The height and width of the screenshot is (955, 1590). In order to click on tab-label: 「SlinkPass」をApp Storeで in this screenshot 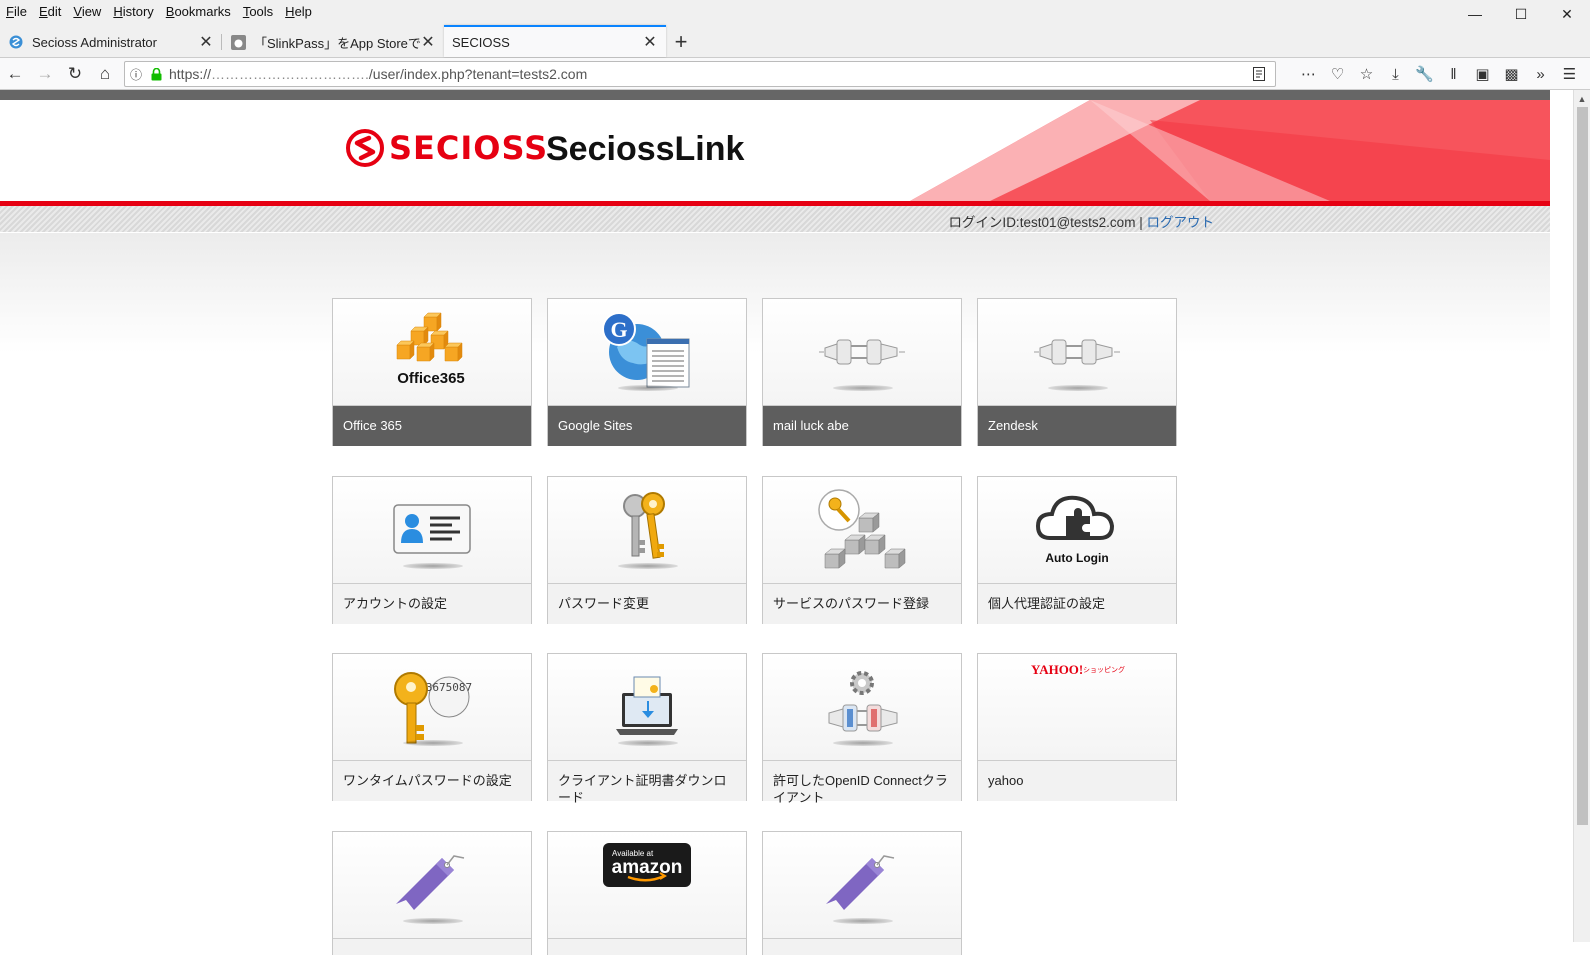, I will do `click(337, 43)`.